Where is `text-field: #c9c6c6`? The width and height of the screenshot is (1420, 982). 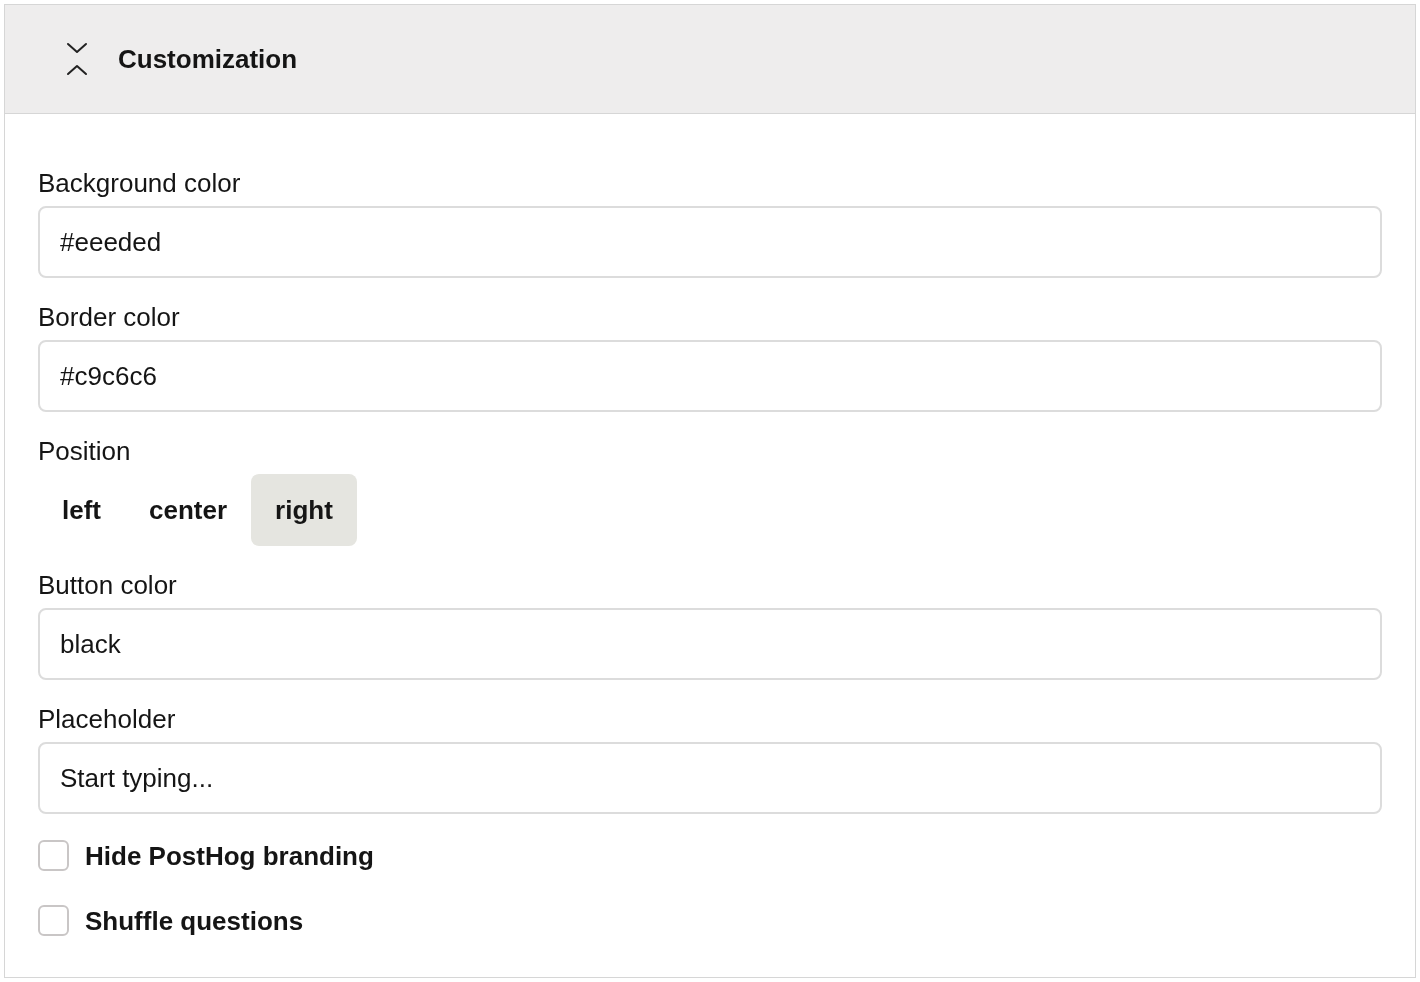
text-field: #c9c6c6 is located at coordinates (710, 376).